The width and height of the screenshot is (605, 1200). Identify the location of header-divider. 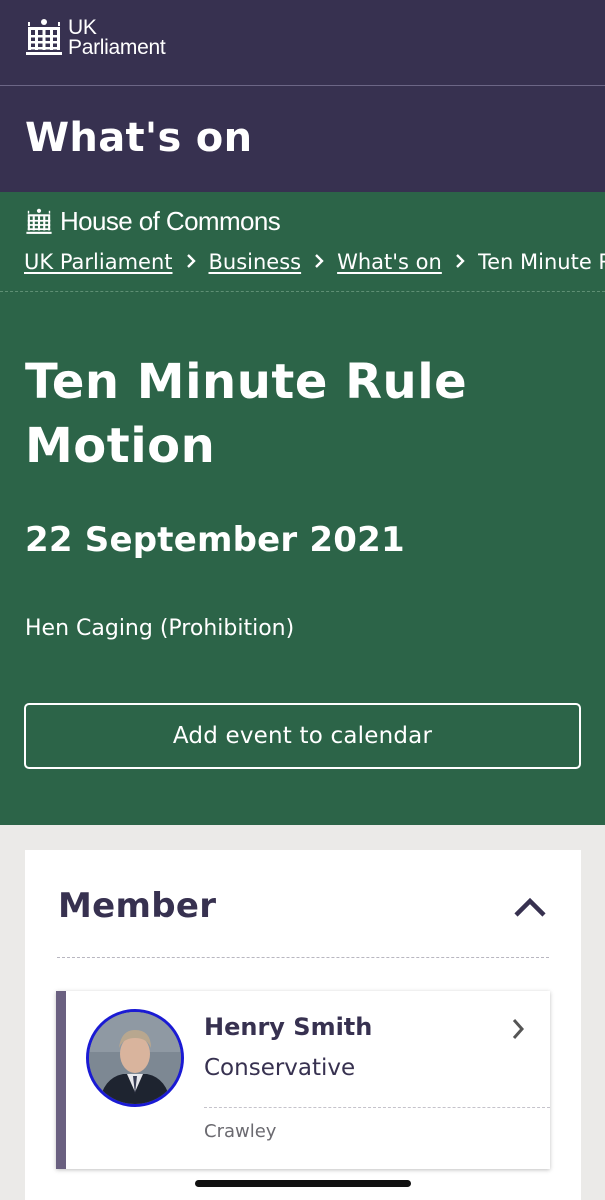
(302, 85).